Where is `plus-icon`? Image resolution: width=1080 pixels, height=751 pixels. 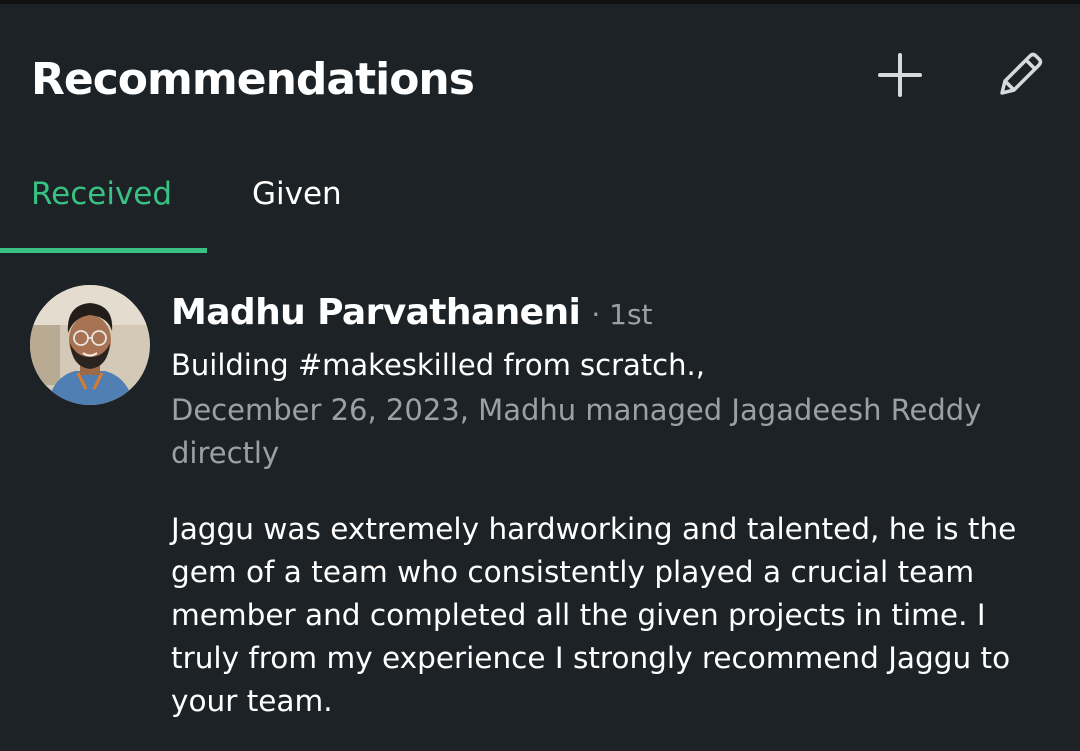 plus-icon is located at coordinates (900, 75).